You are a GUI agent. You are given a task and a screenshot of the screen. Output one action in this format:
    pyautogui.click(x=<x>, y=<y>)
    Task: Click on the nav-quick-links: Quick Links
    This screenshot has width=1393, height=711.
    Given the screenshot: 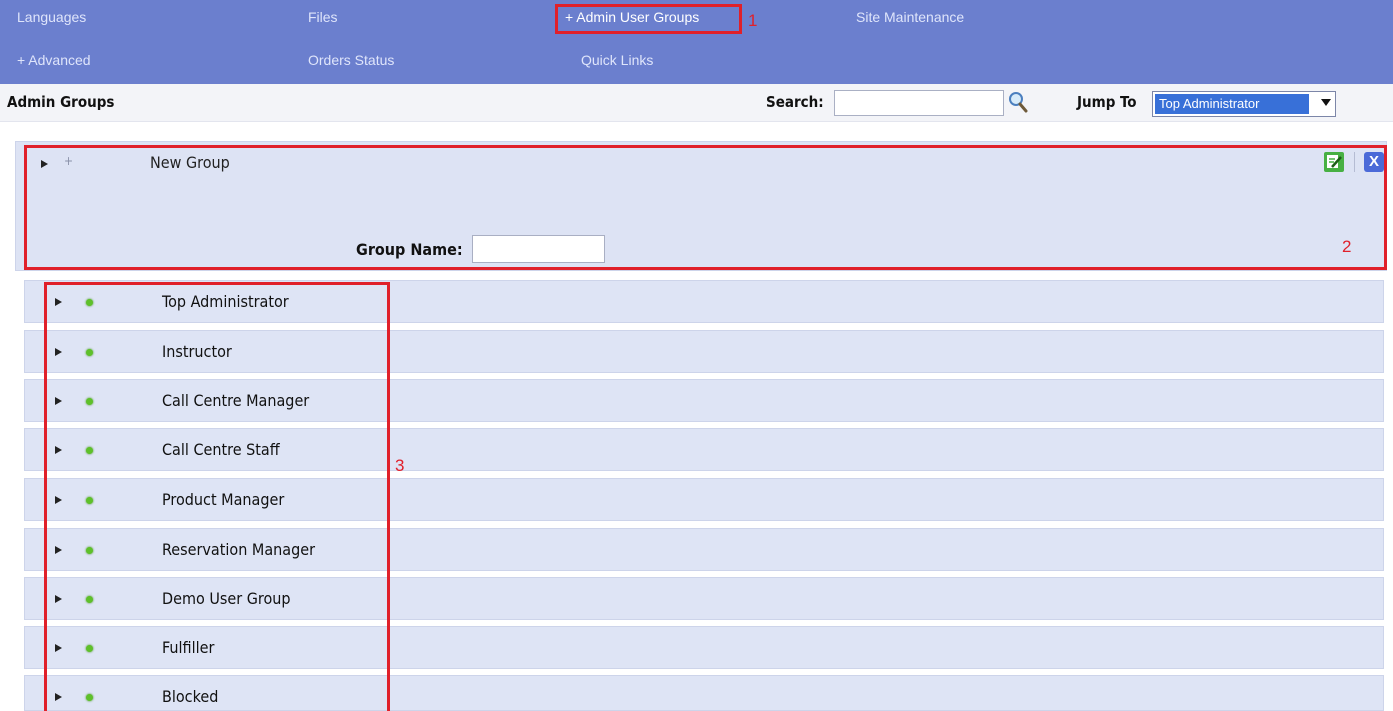 What is the action you would take?
    pyautogui.click(x=617, y=60)
    